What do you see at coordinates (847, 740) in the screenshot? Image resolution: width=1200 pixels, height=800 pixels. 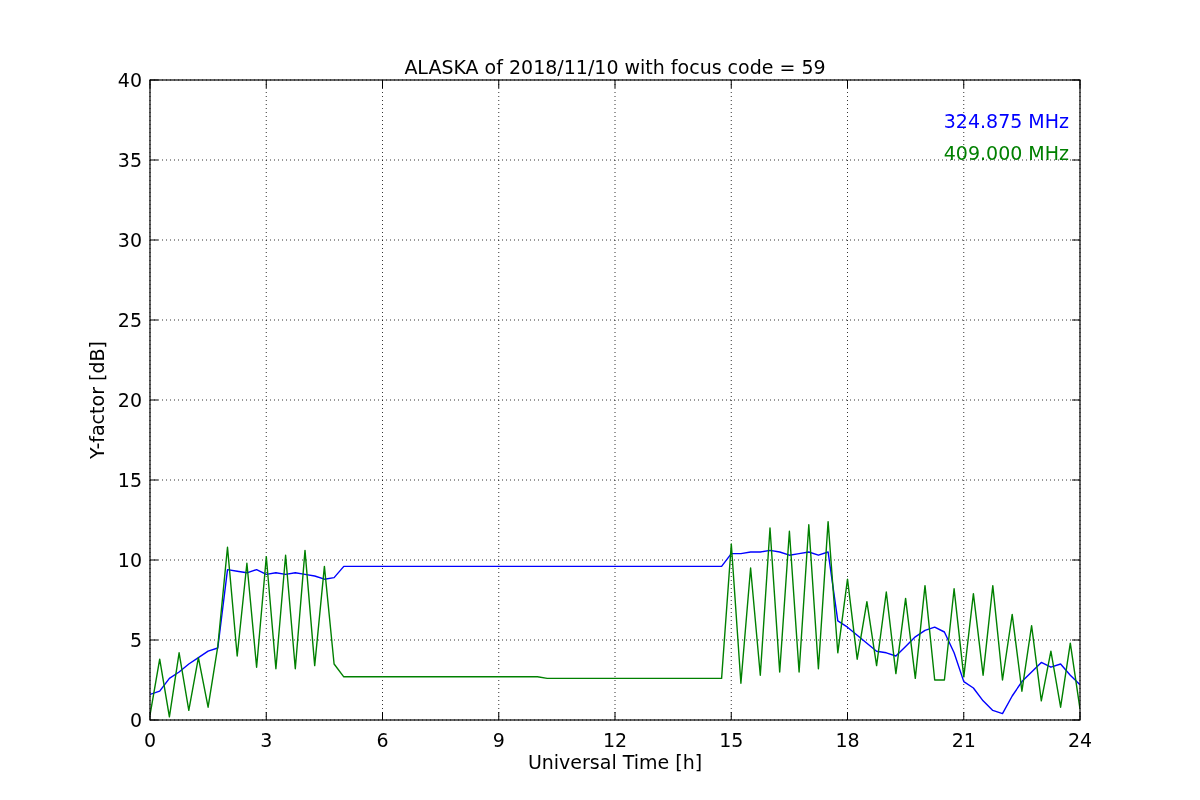 I see `tick-label: 18` at bounding box center [847, 740].